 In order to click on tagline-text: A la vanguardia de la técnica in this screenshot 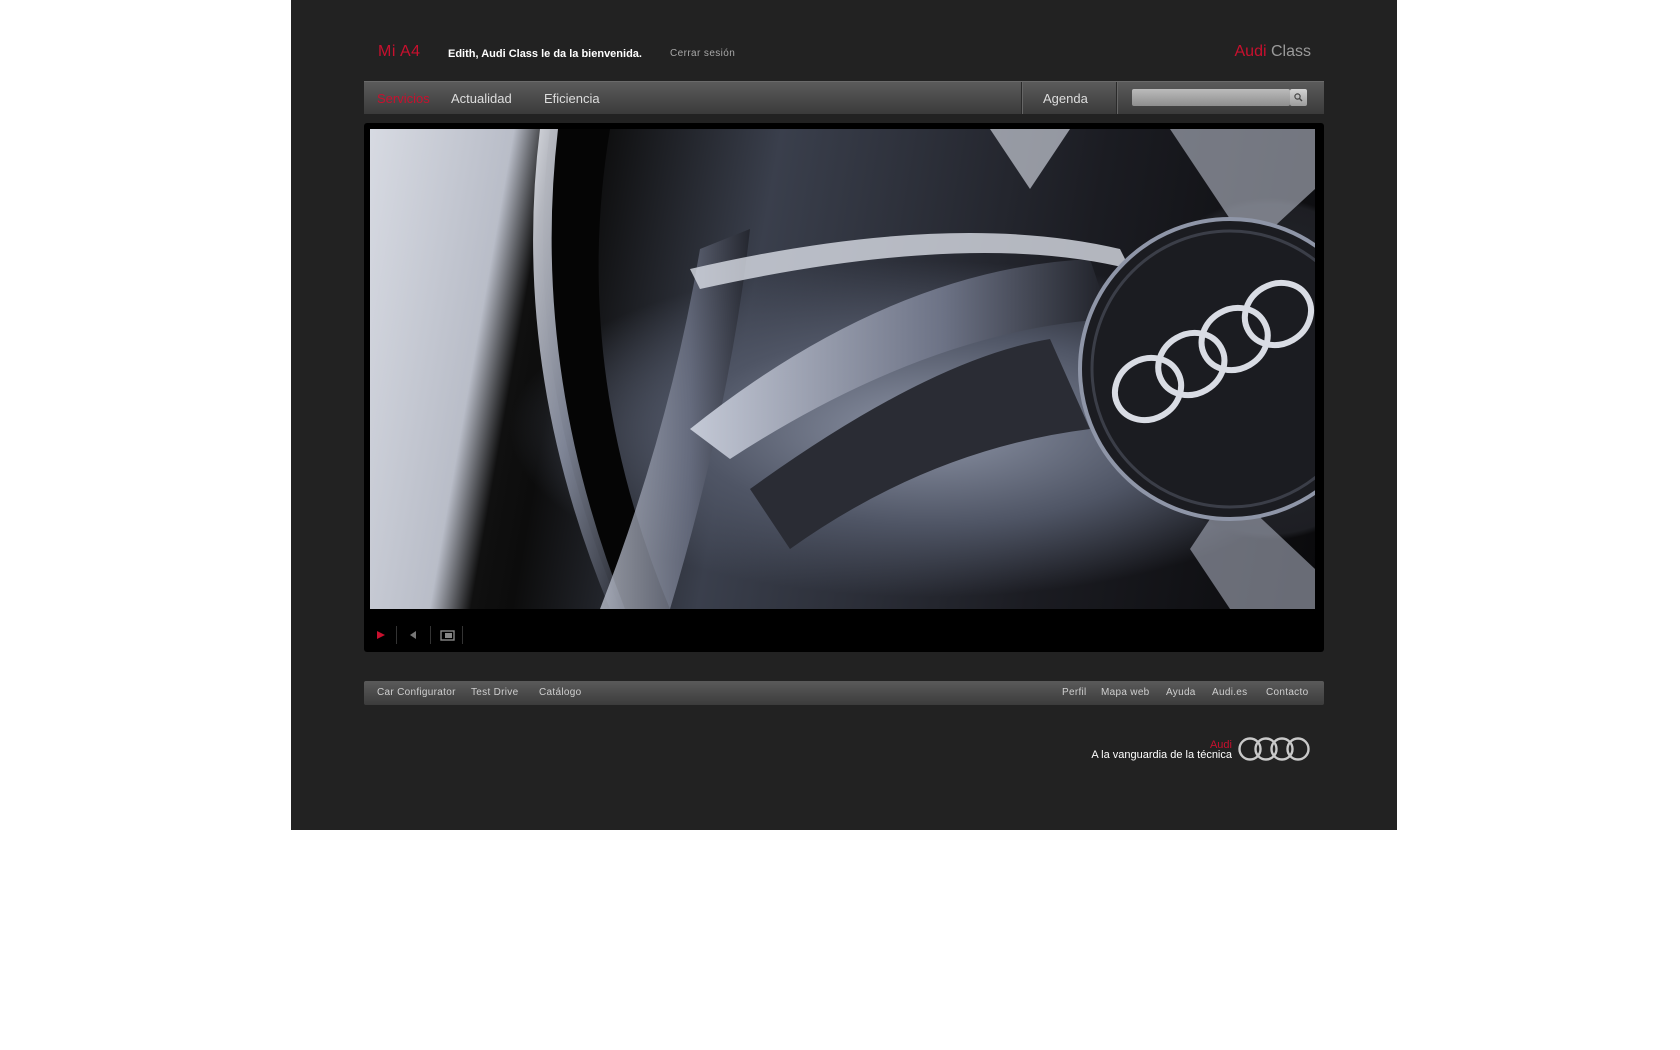, I will do `click(1161, 755)`.